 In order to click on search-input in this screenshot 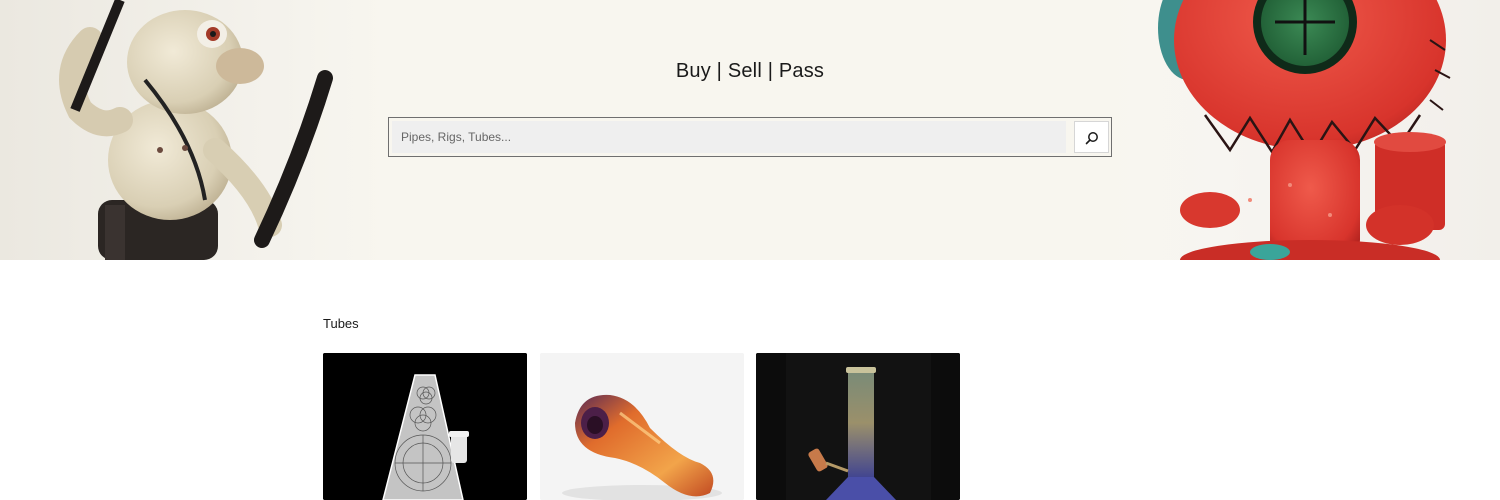, I will do `click(729, 137)`.